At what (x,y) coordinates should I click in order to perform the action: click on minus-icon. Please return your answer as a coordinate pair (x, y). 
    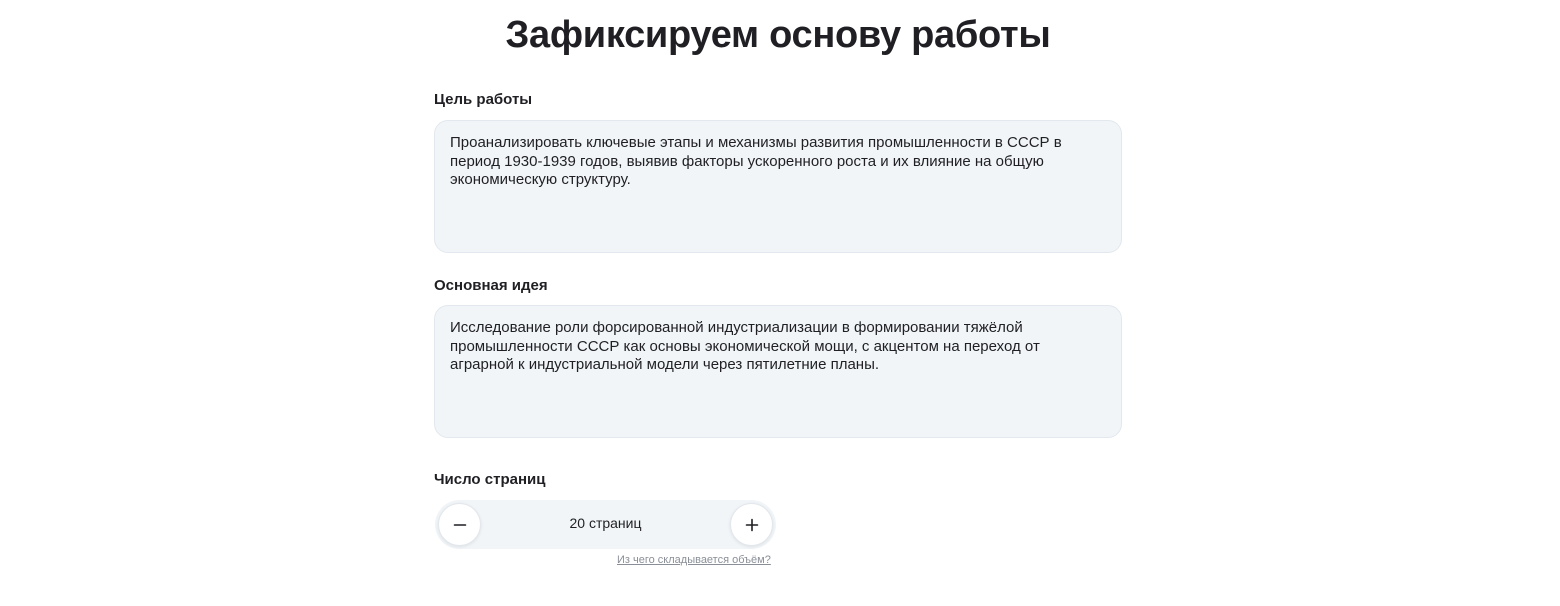
    Looking at the image, I should click on (459, 524).